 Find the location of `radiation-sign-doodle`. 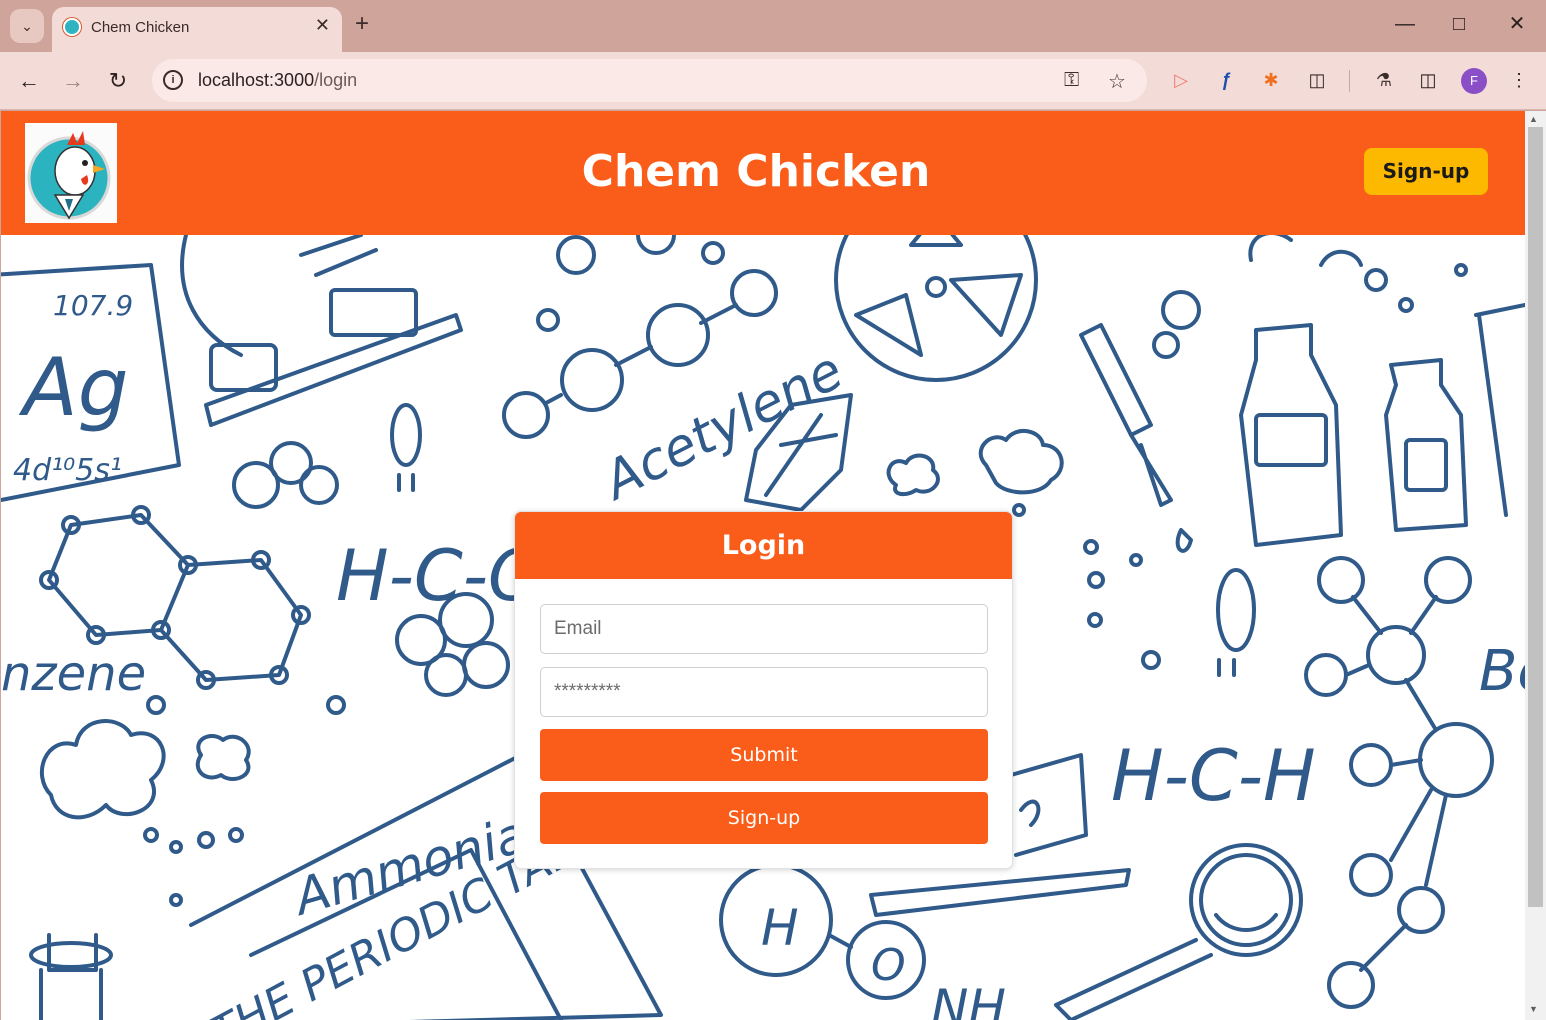

radiation-sign-doodle is located at coordinates (936, 308).